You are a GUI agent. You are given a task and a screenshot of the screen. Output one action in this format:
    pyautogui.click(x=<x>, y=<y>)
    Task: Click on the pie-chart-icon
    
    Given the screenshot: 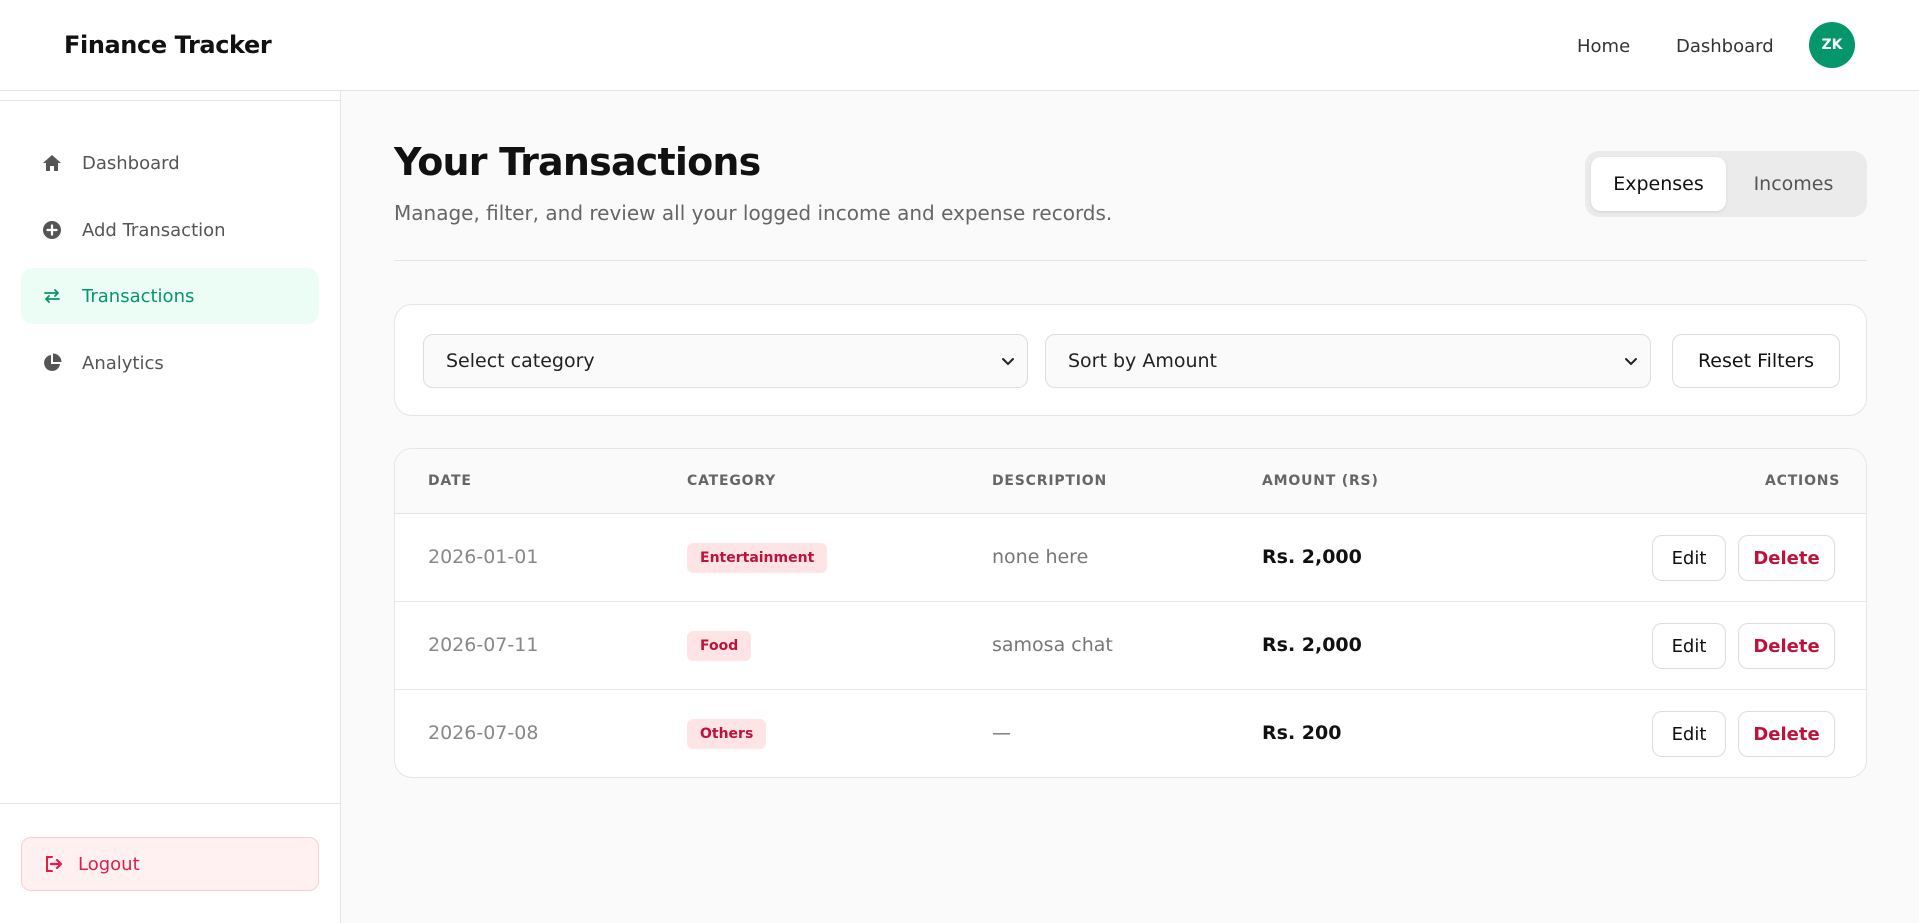 What is the action you would take?
    pyautogui.click(x=52, y=363)
    